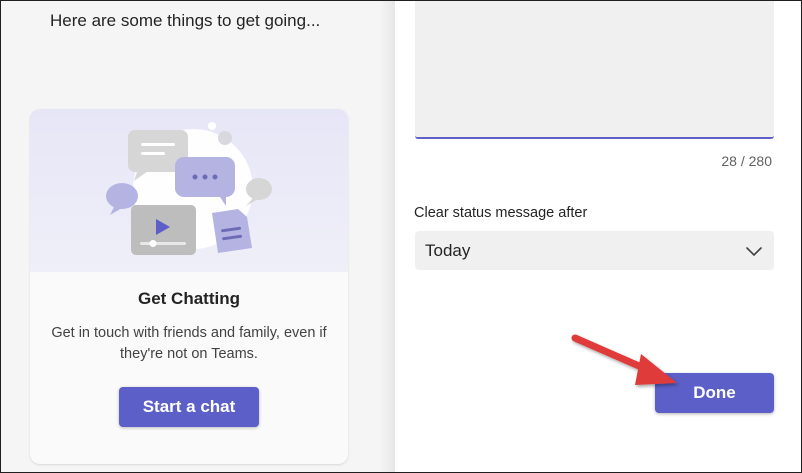  I want to click on card-illustration, so click(189, 190).